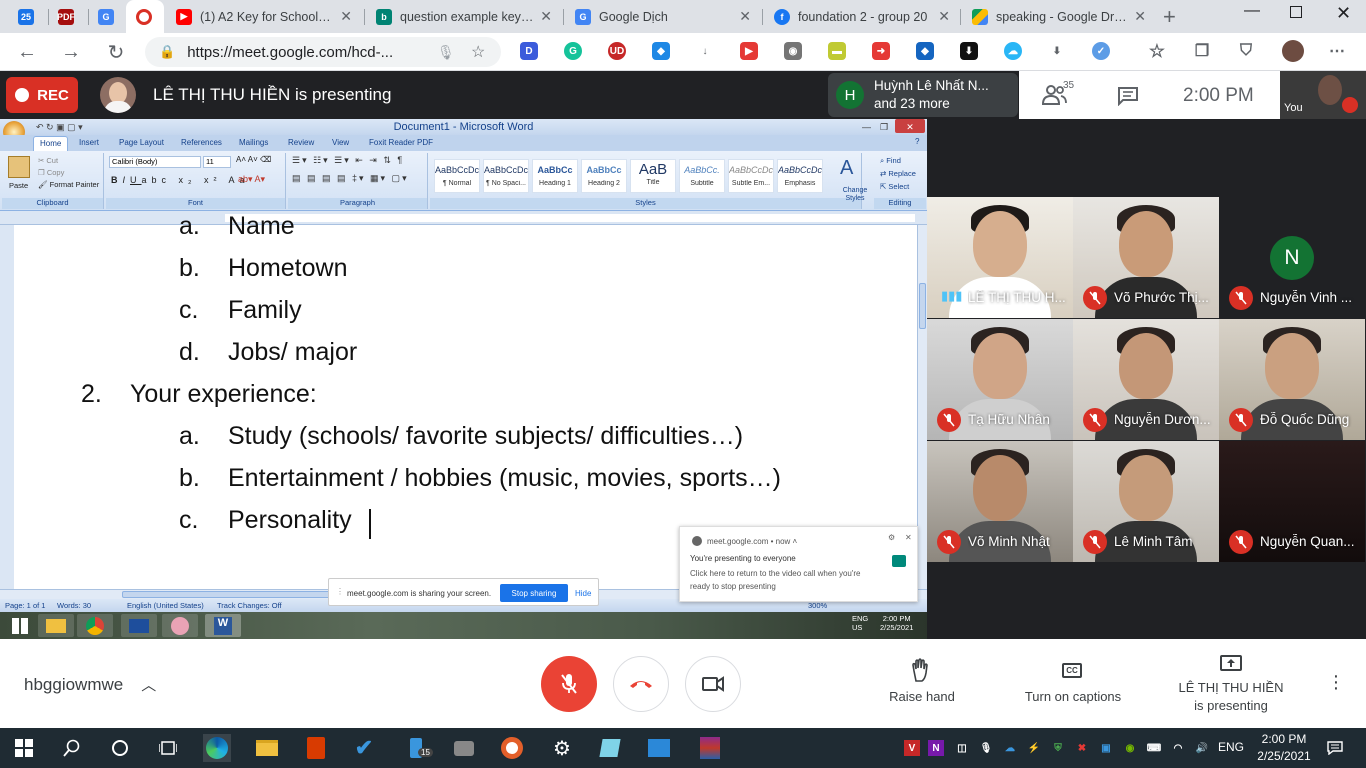 The height and width of the screenshot is (768, 1366). Describe the element at coordinates (1336, 682) in the screenshot. I see `more-options-icon: · · ·` at that location.